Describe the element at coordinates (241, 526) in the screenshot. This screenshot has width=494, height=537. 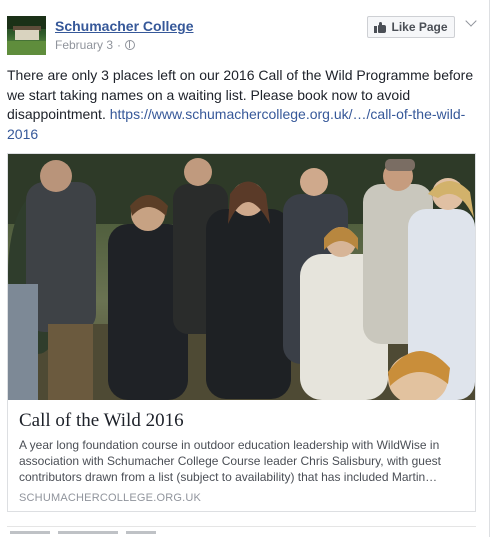
I see `footer-divider` at that location.